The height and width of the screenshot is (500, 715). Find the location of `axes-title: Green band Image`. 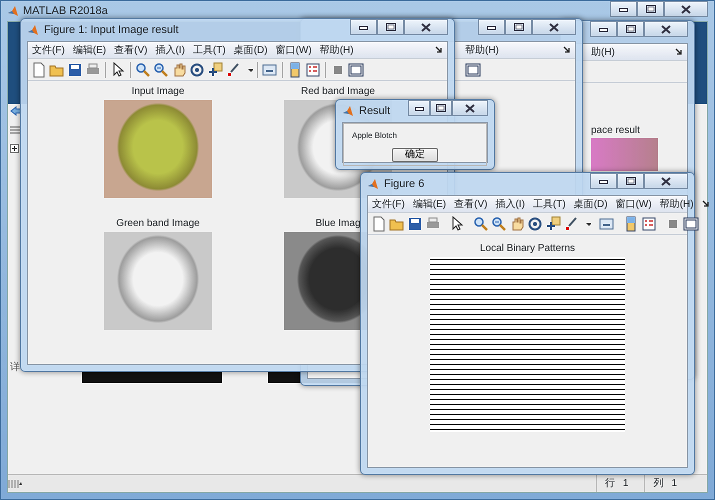

axes-title: Green band Image is located at coordinates (158, 224).